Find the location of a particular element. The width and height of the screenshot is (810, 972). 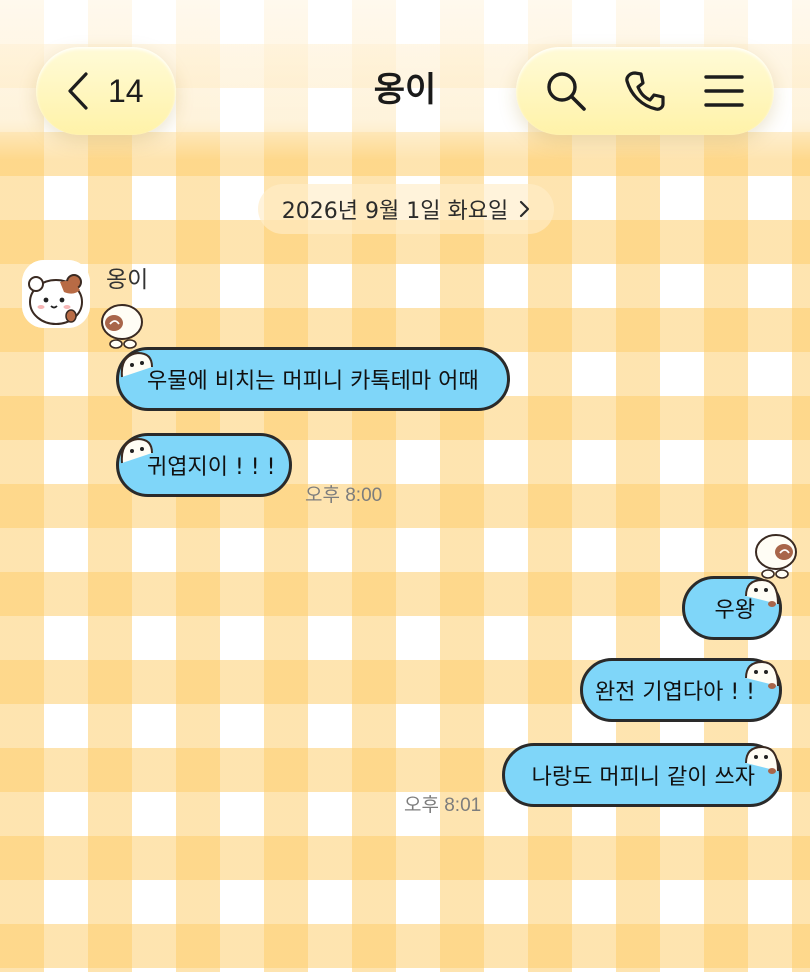

header-actions is located at coordinates (645, 91).